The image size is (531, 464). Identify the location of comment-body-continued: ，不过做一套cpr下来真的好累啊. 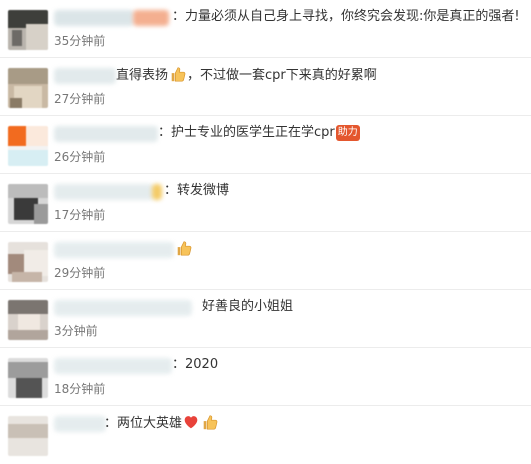
(282, 75).